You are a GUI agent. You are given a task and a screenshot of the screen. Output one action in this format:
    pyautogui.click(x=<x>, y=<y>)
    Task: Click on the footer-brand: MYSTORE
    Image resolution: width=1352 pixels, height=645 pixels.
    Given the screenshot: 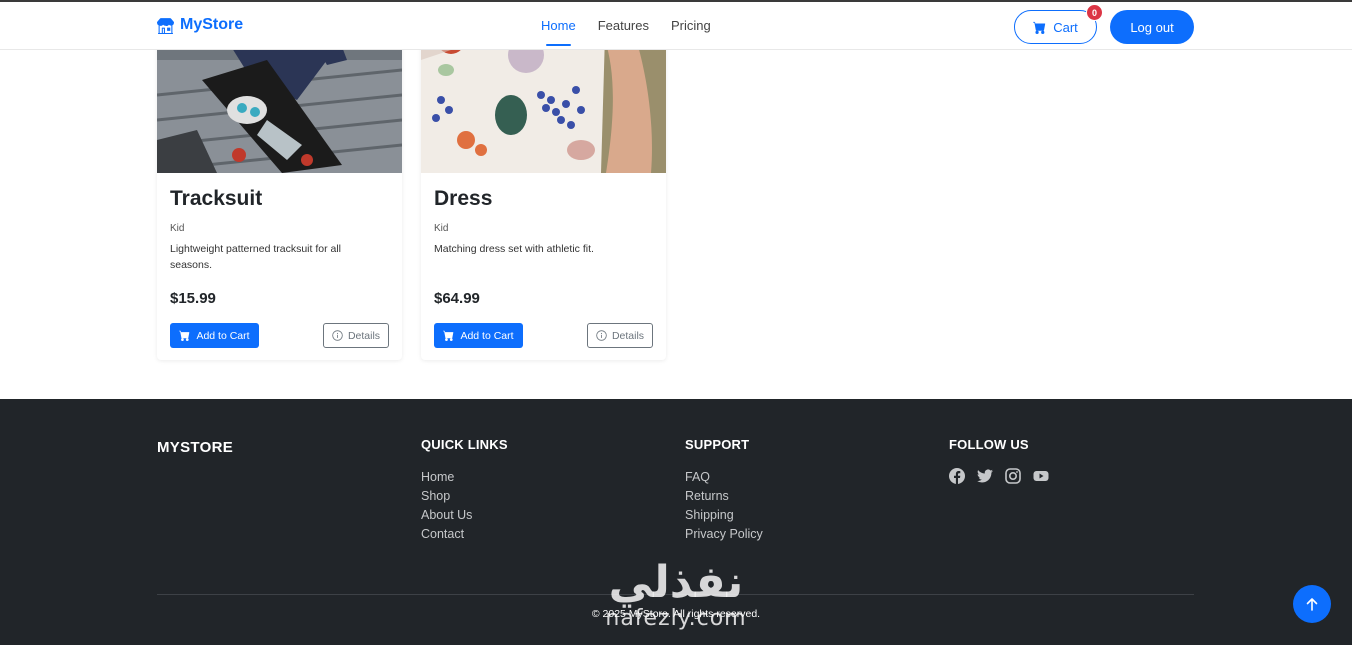 What is the action you would take?
    pyautogui.click(x=195, y=447)
    